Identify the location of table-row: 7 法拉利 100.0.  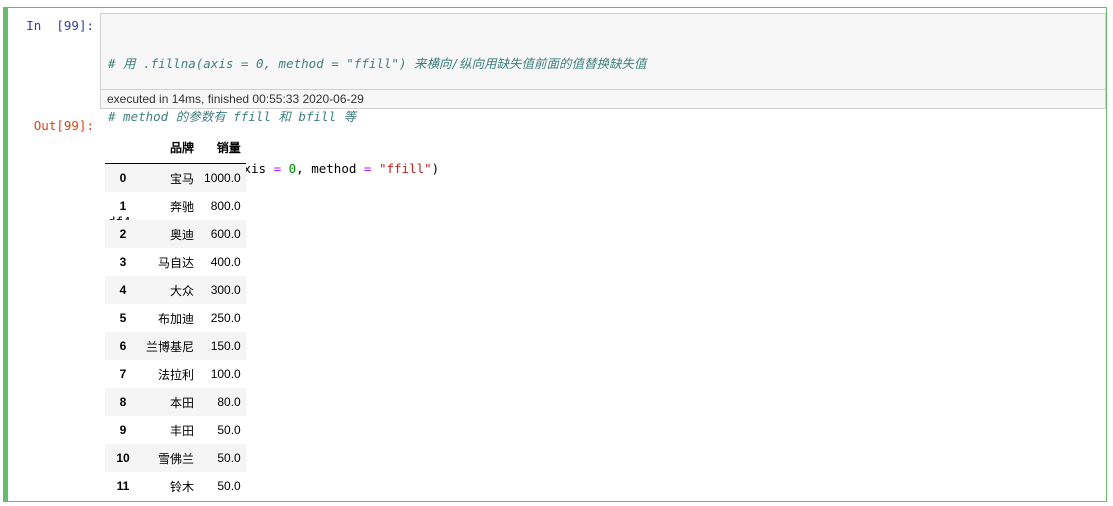
(175, 374).